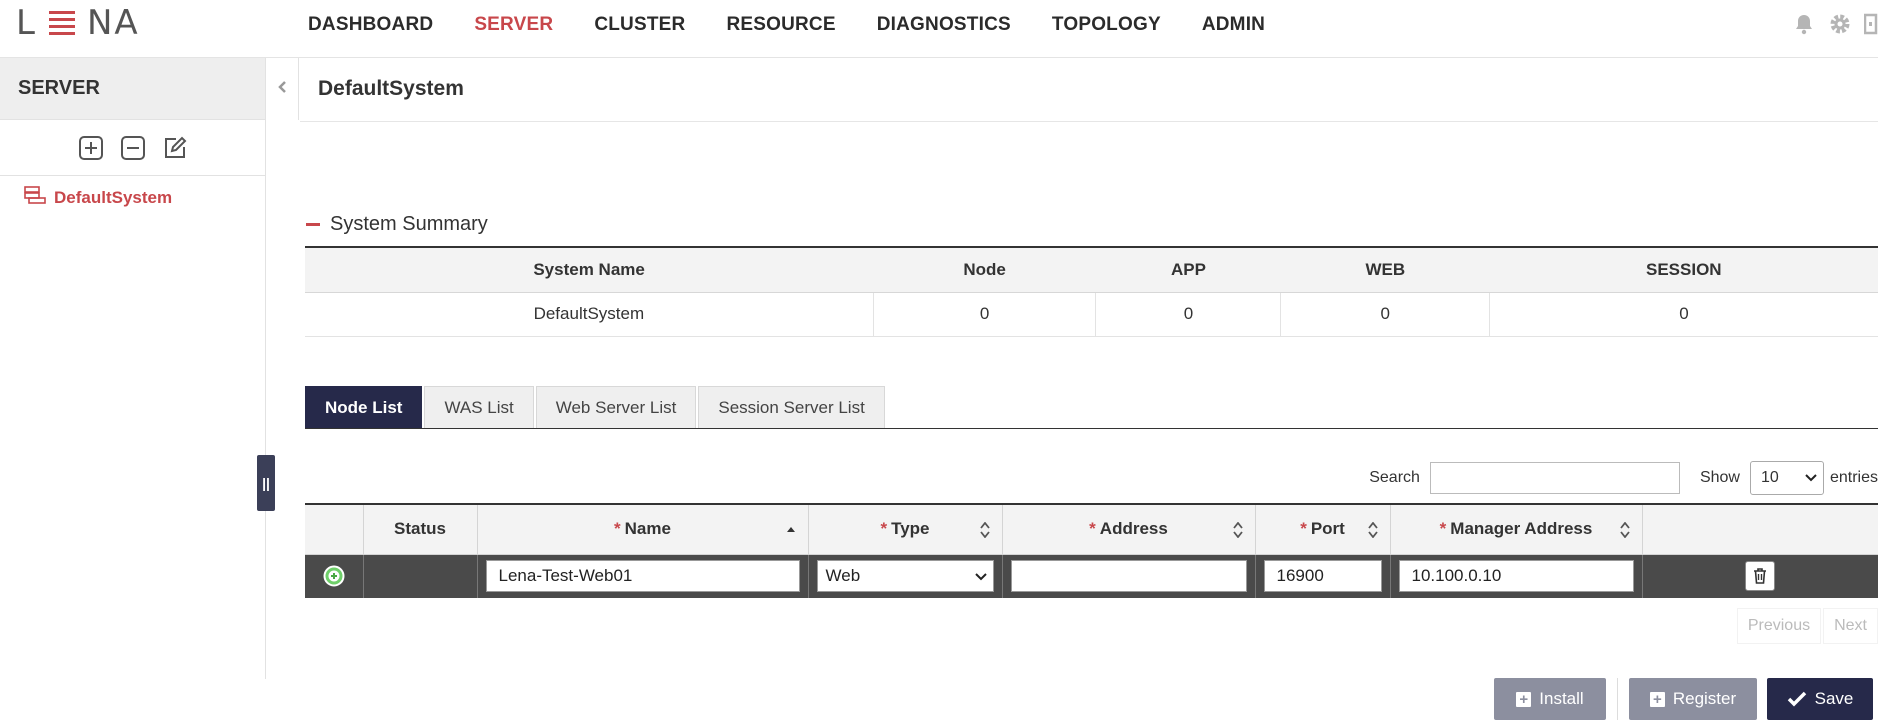 This screenshot has width=1878, height=720. Describe the element at coordinates (78, 23) in the screenshot. I see `lena-logo: L NA` at that location.